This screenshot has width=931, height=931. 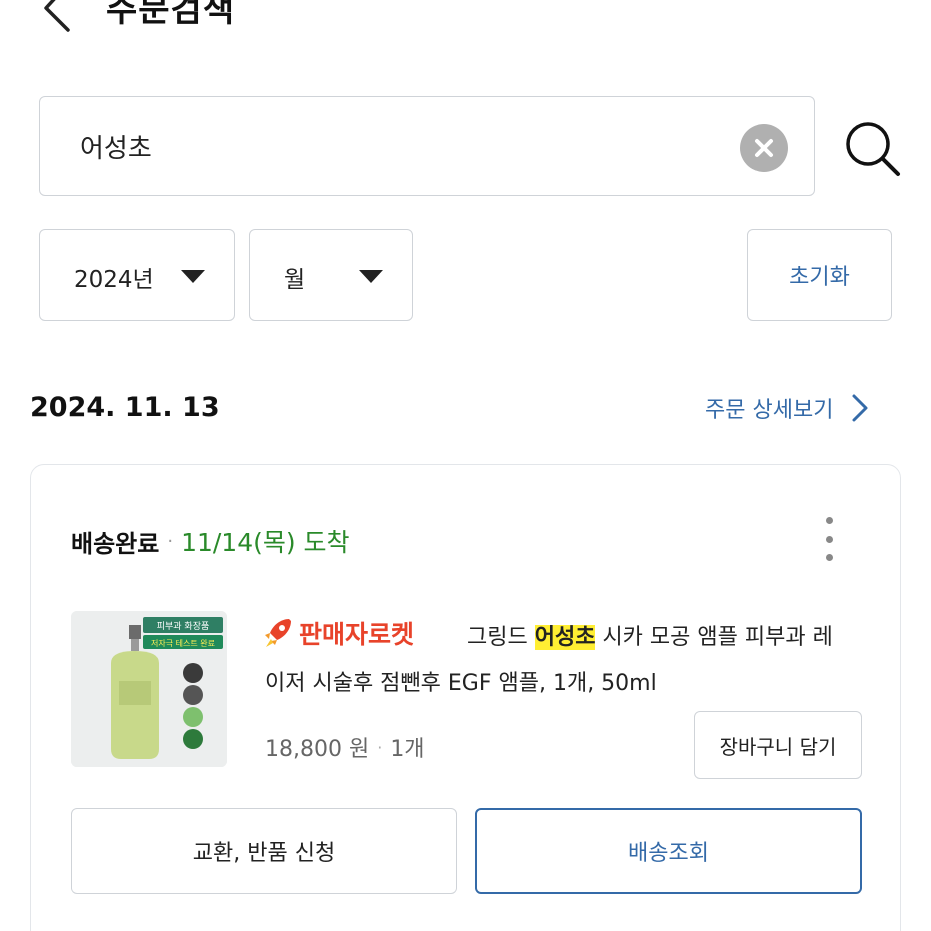 What do you see at coordinates (400, 146) in the screenshot?
I see `search-input` at bounding box center [400, 146].